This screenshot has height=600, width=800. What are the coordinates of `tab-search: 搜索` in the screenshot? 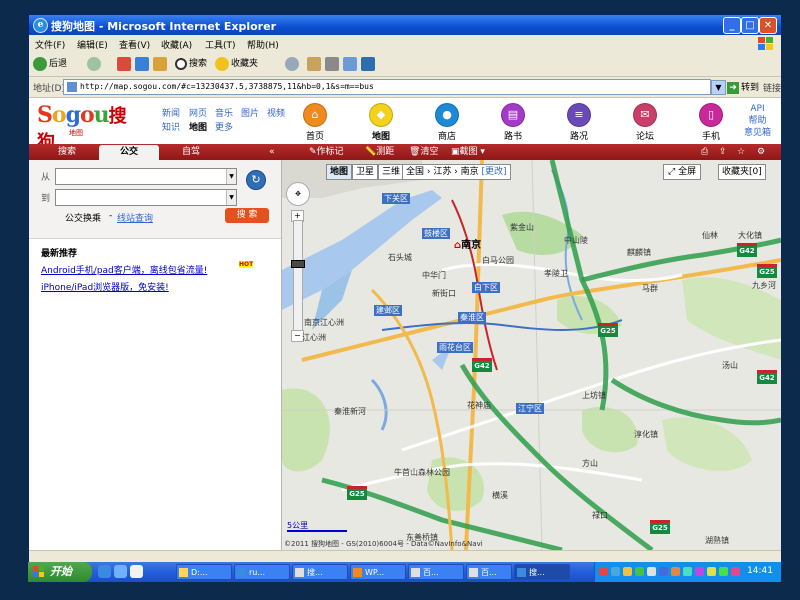 It's located at (67, 152).